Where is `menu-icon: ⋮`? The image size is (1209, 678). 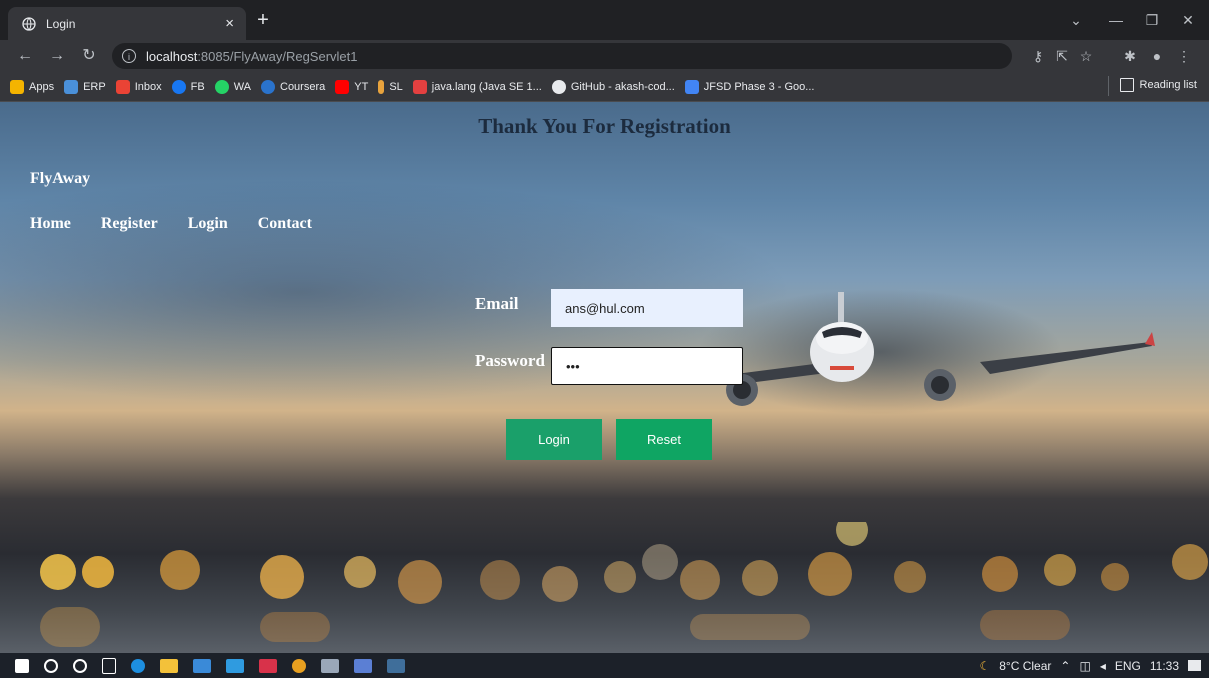 menu-icon: ⋮ is located at coordinates (1184, 56).